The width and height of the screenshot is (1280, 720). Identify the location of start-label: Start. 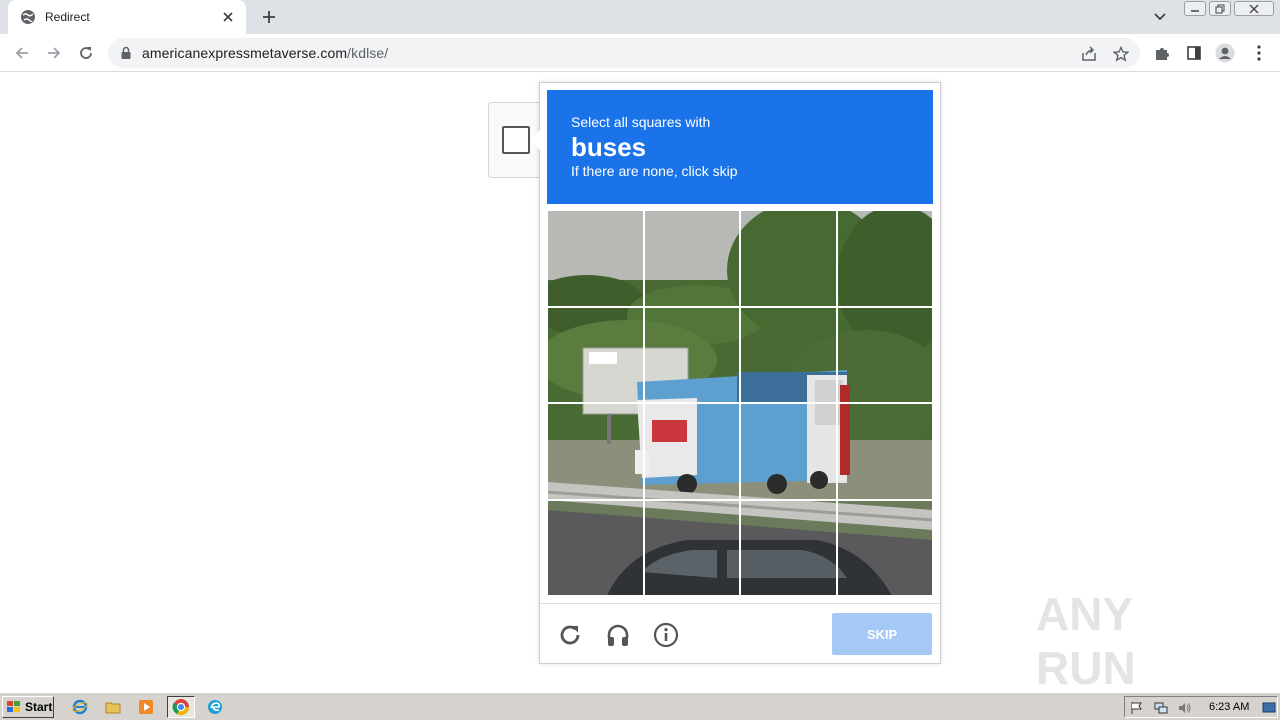
(39, 707).